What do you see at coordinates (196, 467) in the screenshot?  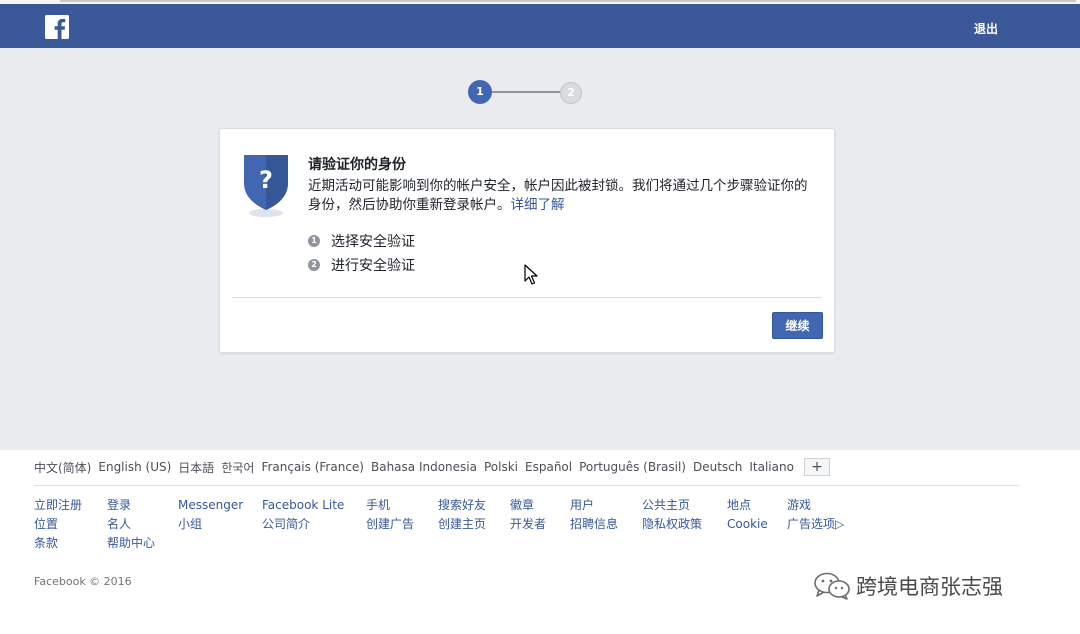 I see `language-link: 日本語` at bounding box center [196, 467].